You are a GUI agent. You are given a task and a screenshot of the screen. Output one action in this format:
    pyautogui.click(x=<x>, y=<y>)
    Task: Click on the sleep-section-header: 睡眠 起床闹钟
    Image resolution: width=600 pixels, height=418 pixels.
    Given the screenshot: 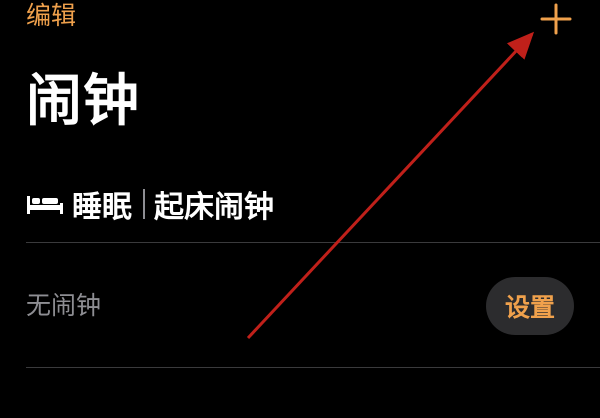 What is the action you would take?
    pyautogui.click(x=150, y=204)
    